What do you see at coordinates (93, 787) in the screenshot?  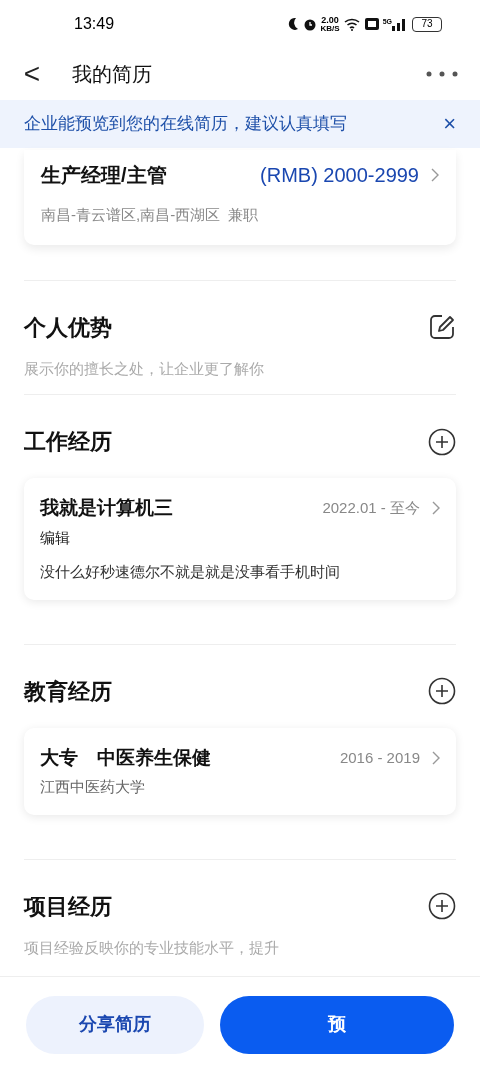 I see `entry-subtitle: 江西中医药大学` at bounding box center [93, 787].